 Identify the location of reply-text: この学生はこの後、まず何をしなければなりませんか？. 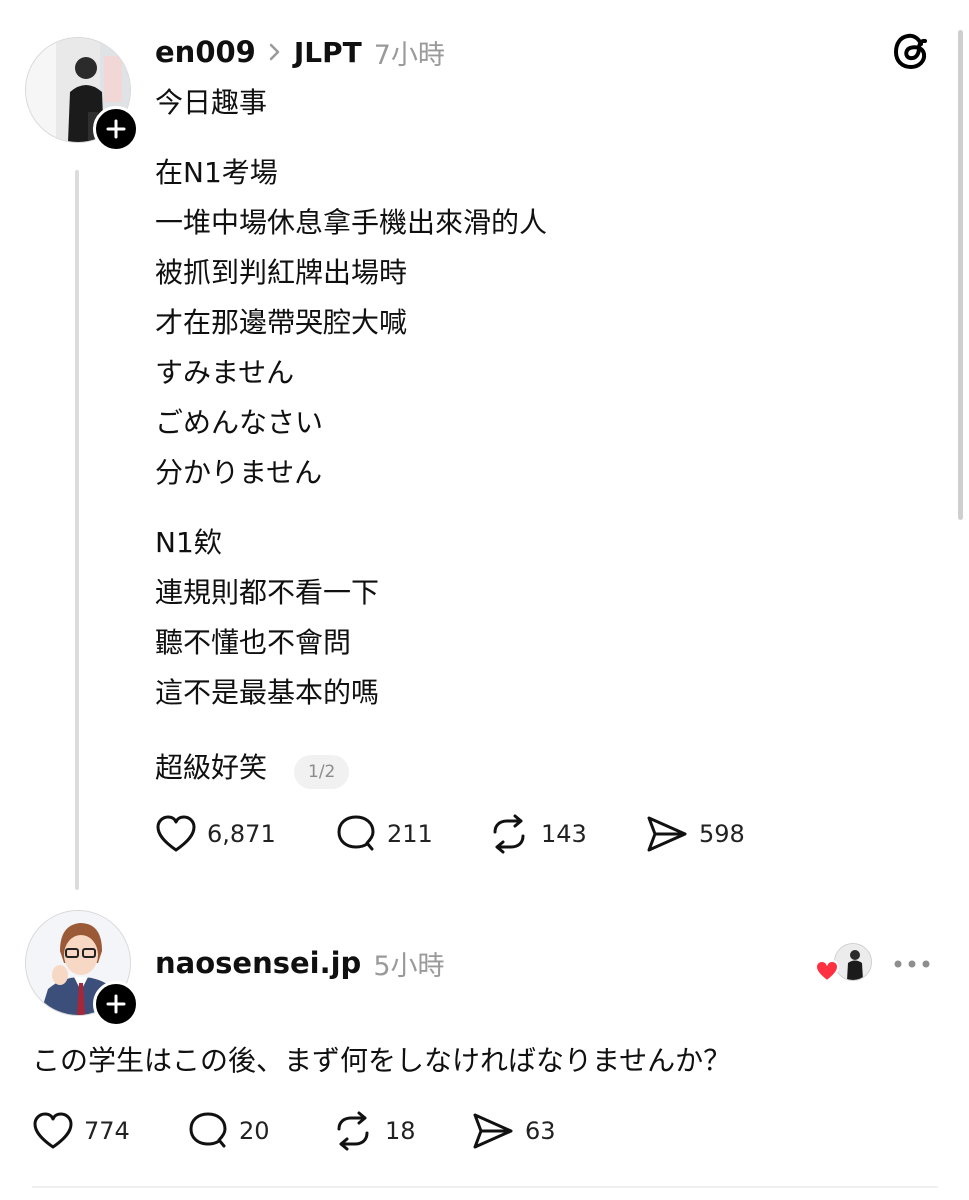
(382, 1060).